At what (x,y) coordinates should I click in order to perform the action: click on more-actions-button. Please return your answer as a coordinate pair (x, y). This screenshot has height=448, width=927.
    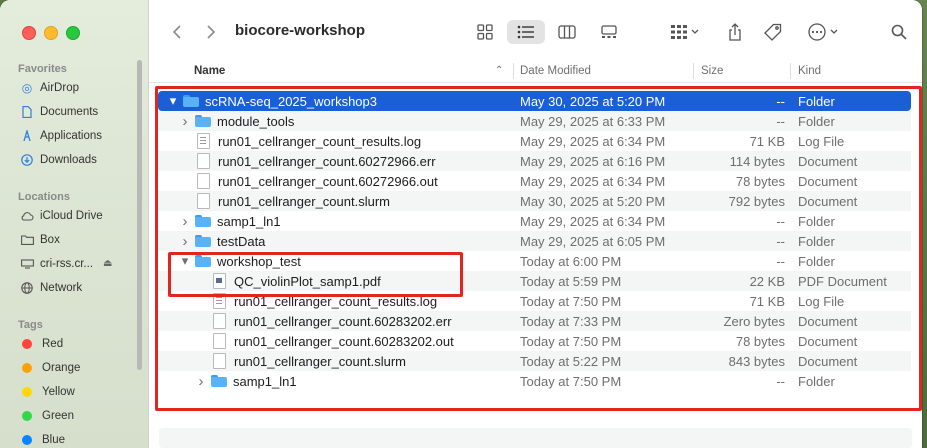
    Looking at the image, I should click on (823, 32).